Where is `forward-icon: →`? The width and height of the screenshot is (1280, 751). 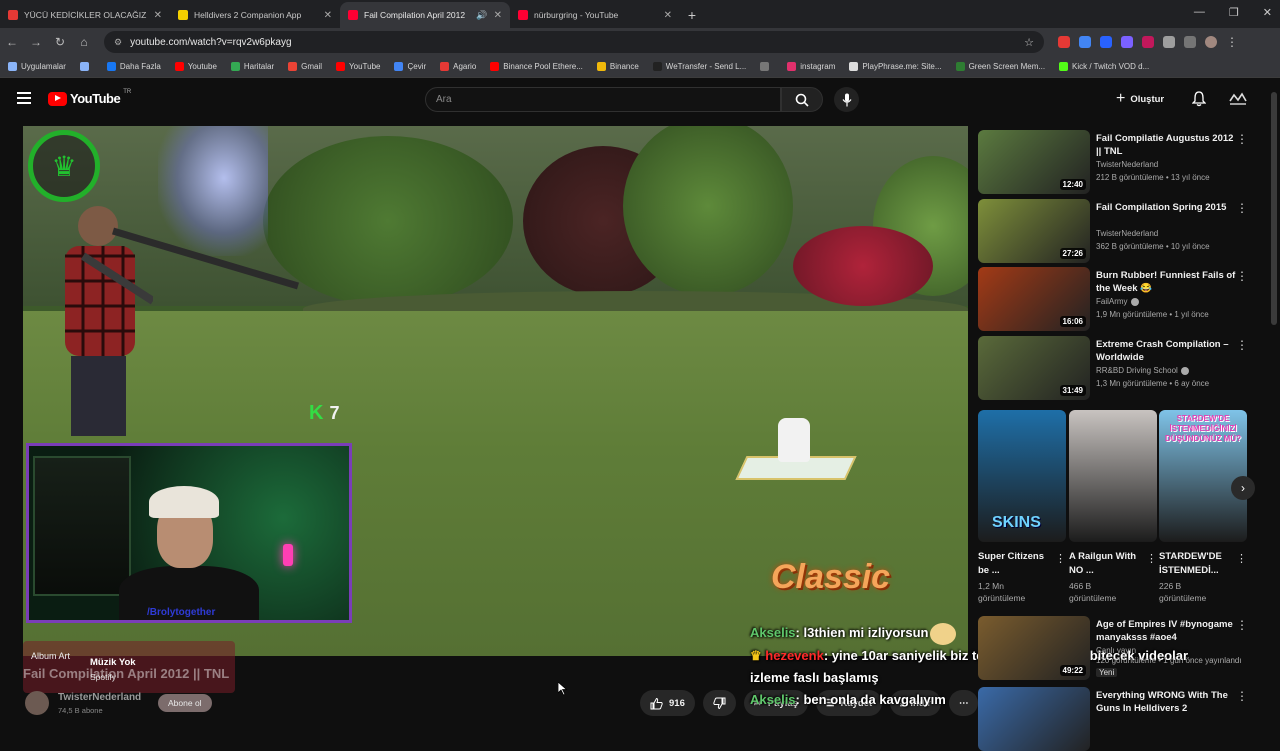 forward-icon: → is located at coordinates (36, 42).